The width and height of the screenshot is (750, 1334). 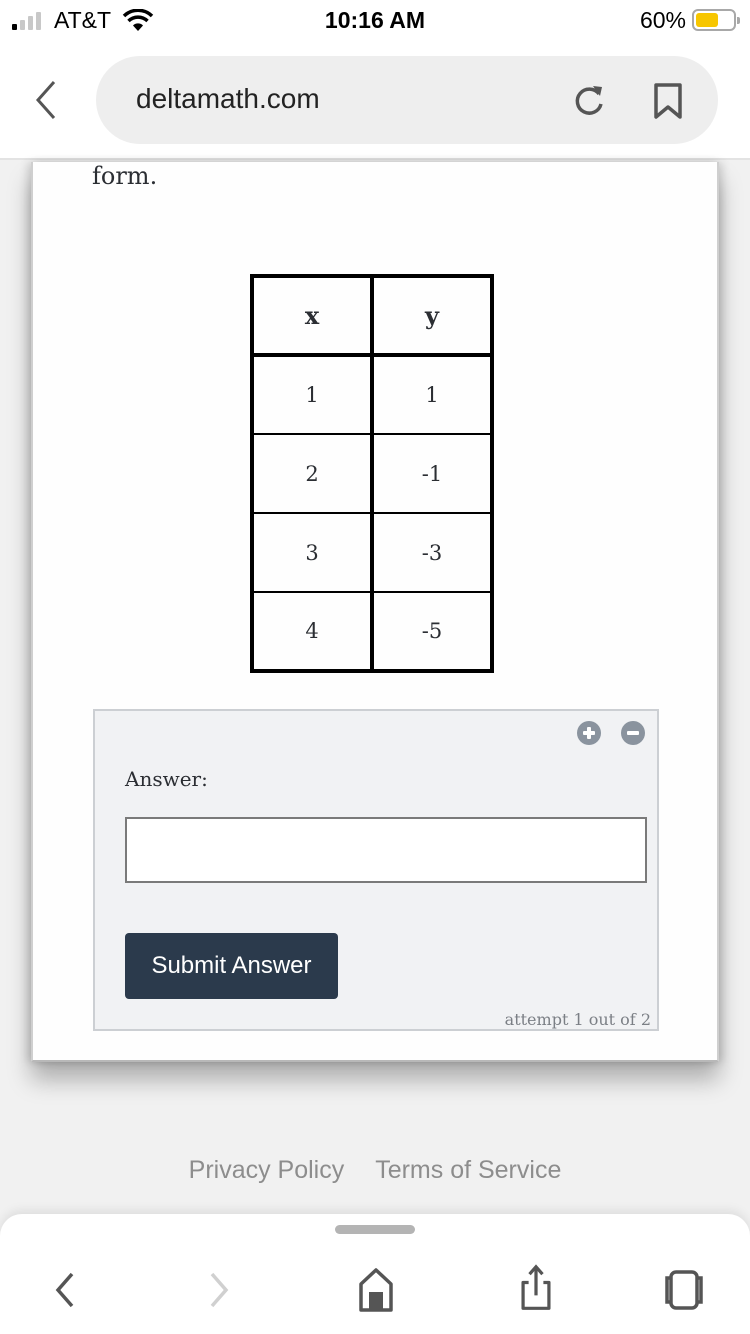 What do you see at coordinates (312, 473) in the screenshot?
I see `x-cell: 2` at bounding box center [312, 473].